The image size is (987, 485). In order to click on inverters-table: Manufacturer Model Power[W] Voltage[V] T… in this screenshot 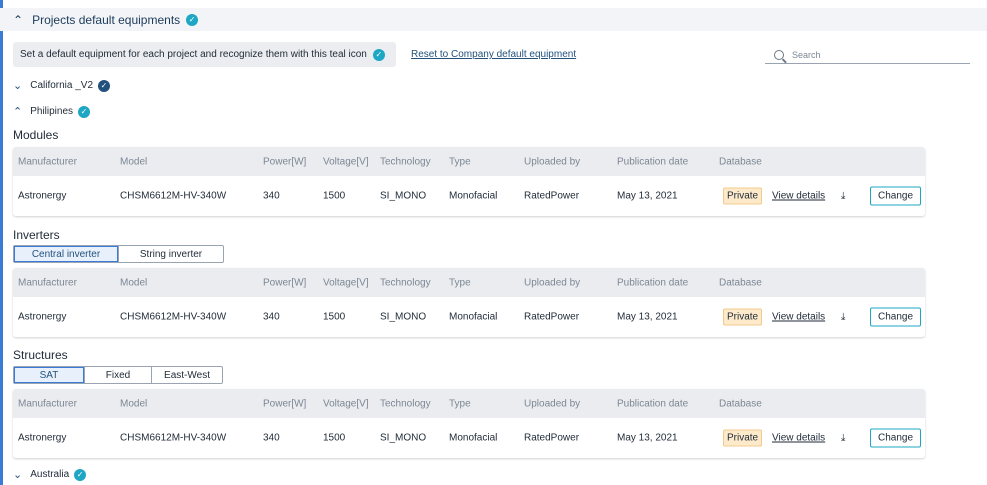, I will do `click(469, 302)`.